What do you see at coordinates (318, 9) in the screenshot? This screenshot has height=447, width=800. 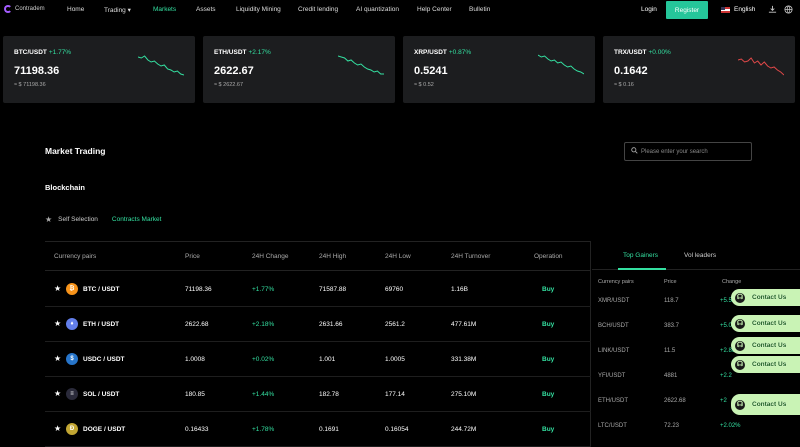 I see `nav-credit-lending: Credit lending` at bounding box center [318, 9].